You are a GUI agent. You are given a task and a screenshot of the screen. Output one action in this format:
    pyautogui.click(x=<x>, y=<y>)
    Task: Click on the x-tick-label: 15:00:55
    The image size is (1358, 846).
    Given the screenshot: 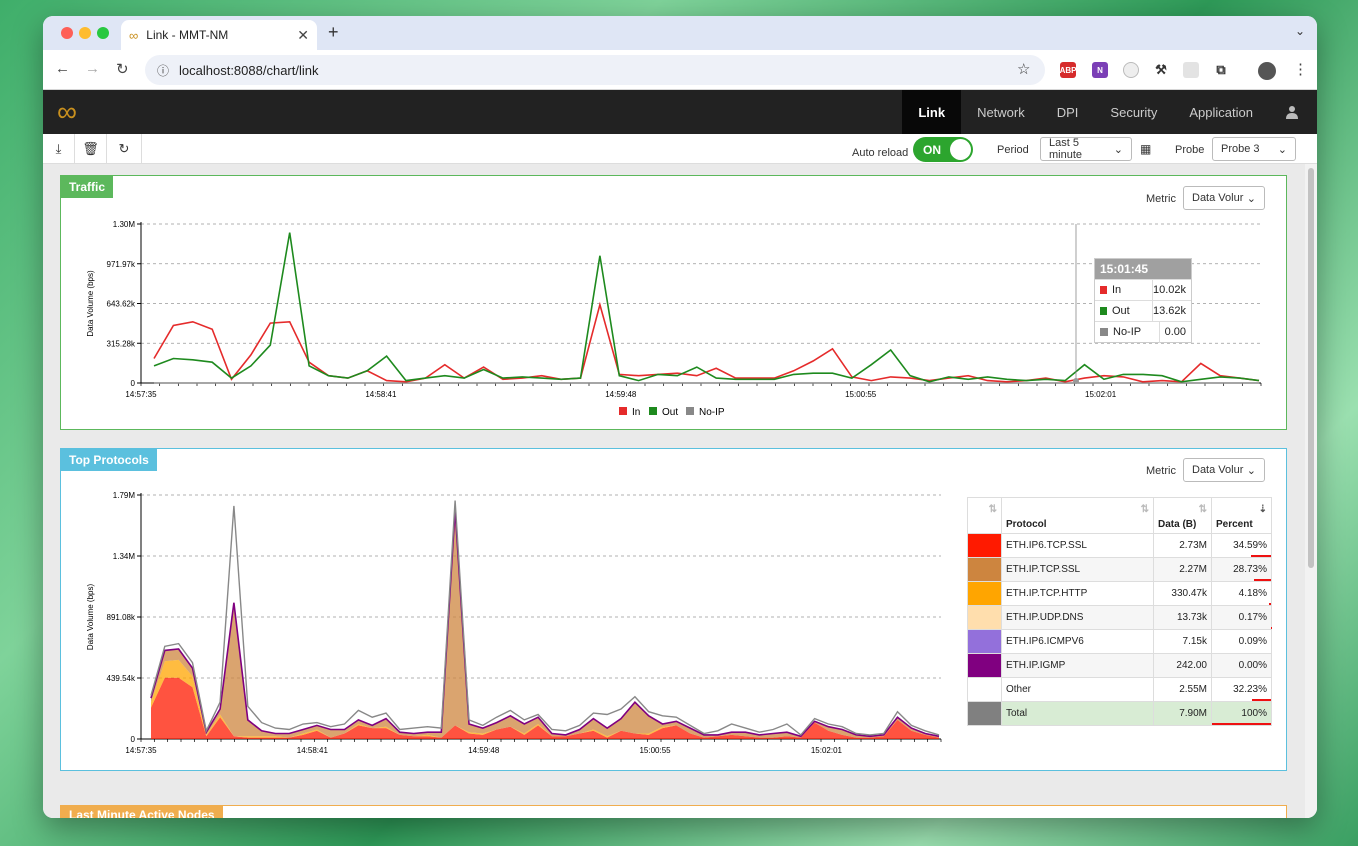 What is the action you would take?
    pyautogui.click(x=655, y=750)
    